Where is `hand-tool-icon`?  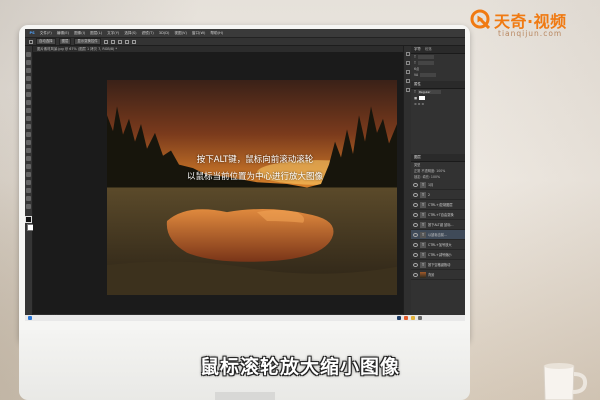 hand-tool-icon is located at coordinates (28, 198).